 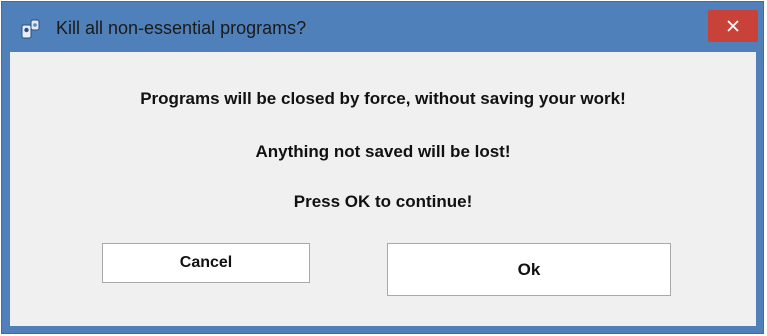 What do you see at coordinates (31, 29) in the screenshot?
I see `app-icon` at bounding box center [31, 29].